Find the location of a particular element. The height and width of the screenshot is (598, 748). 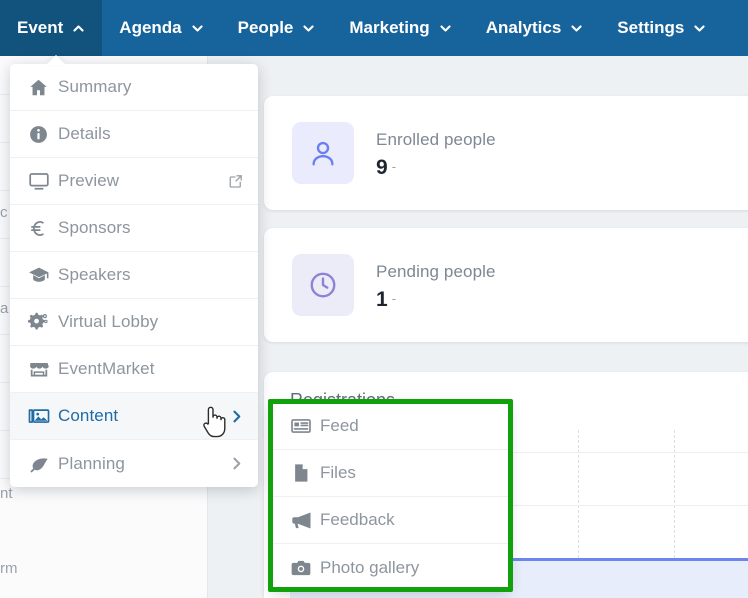

menu-item-summary: Summary is located at coordinates (134, 87).